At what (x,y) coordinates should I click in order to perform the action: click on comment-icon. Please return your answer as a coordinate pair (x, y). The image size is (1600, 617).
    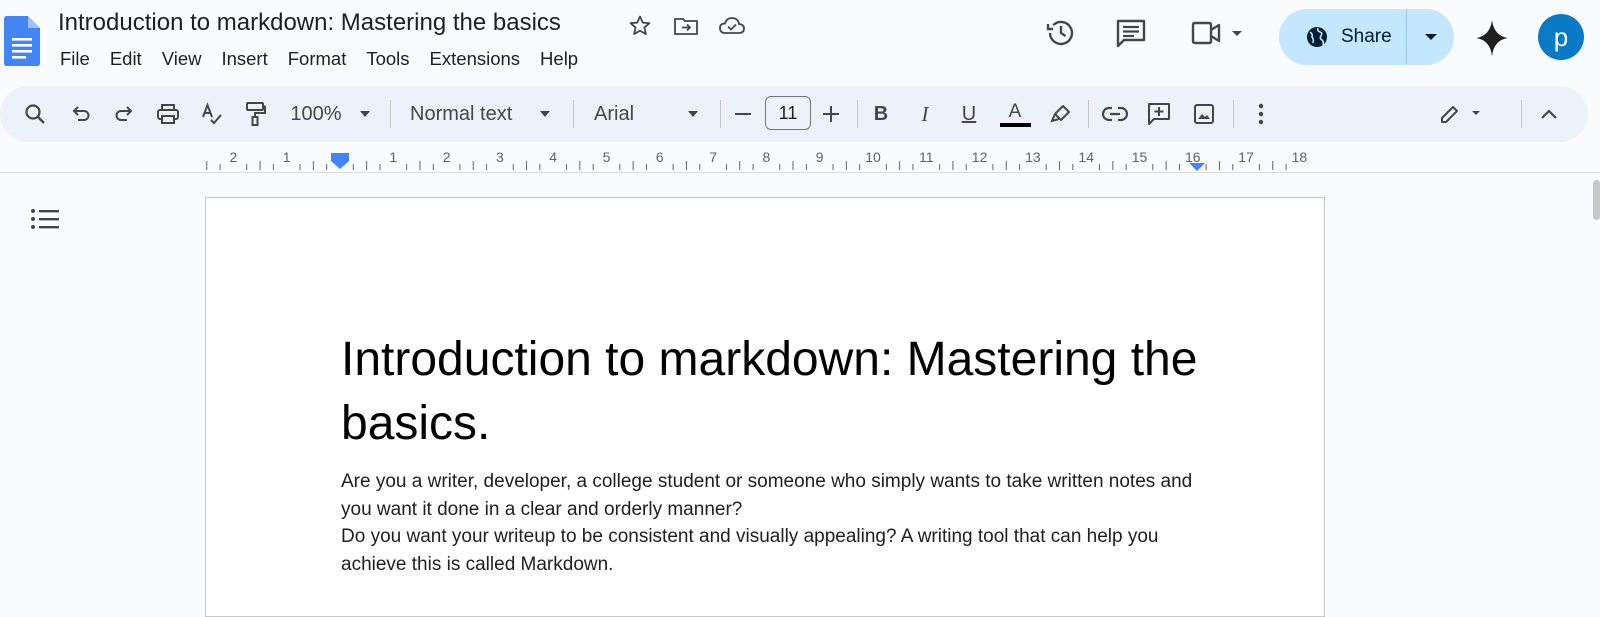
    Looking at the image, I should click on (1131, 38).